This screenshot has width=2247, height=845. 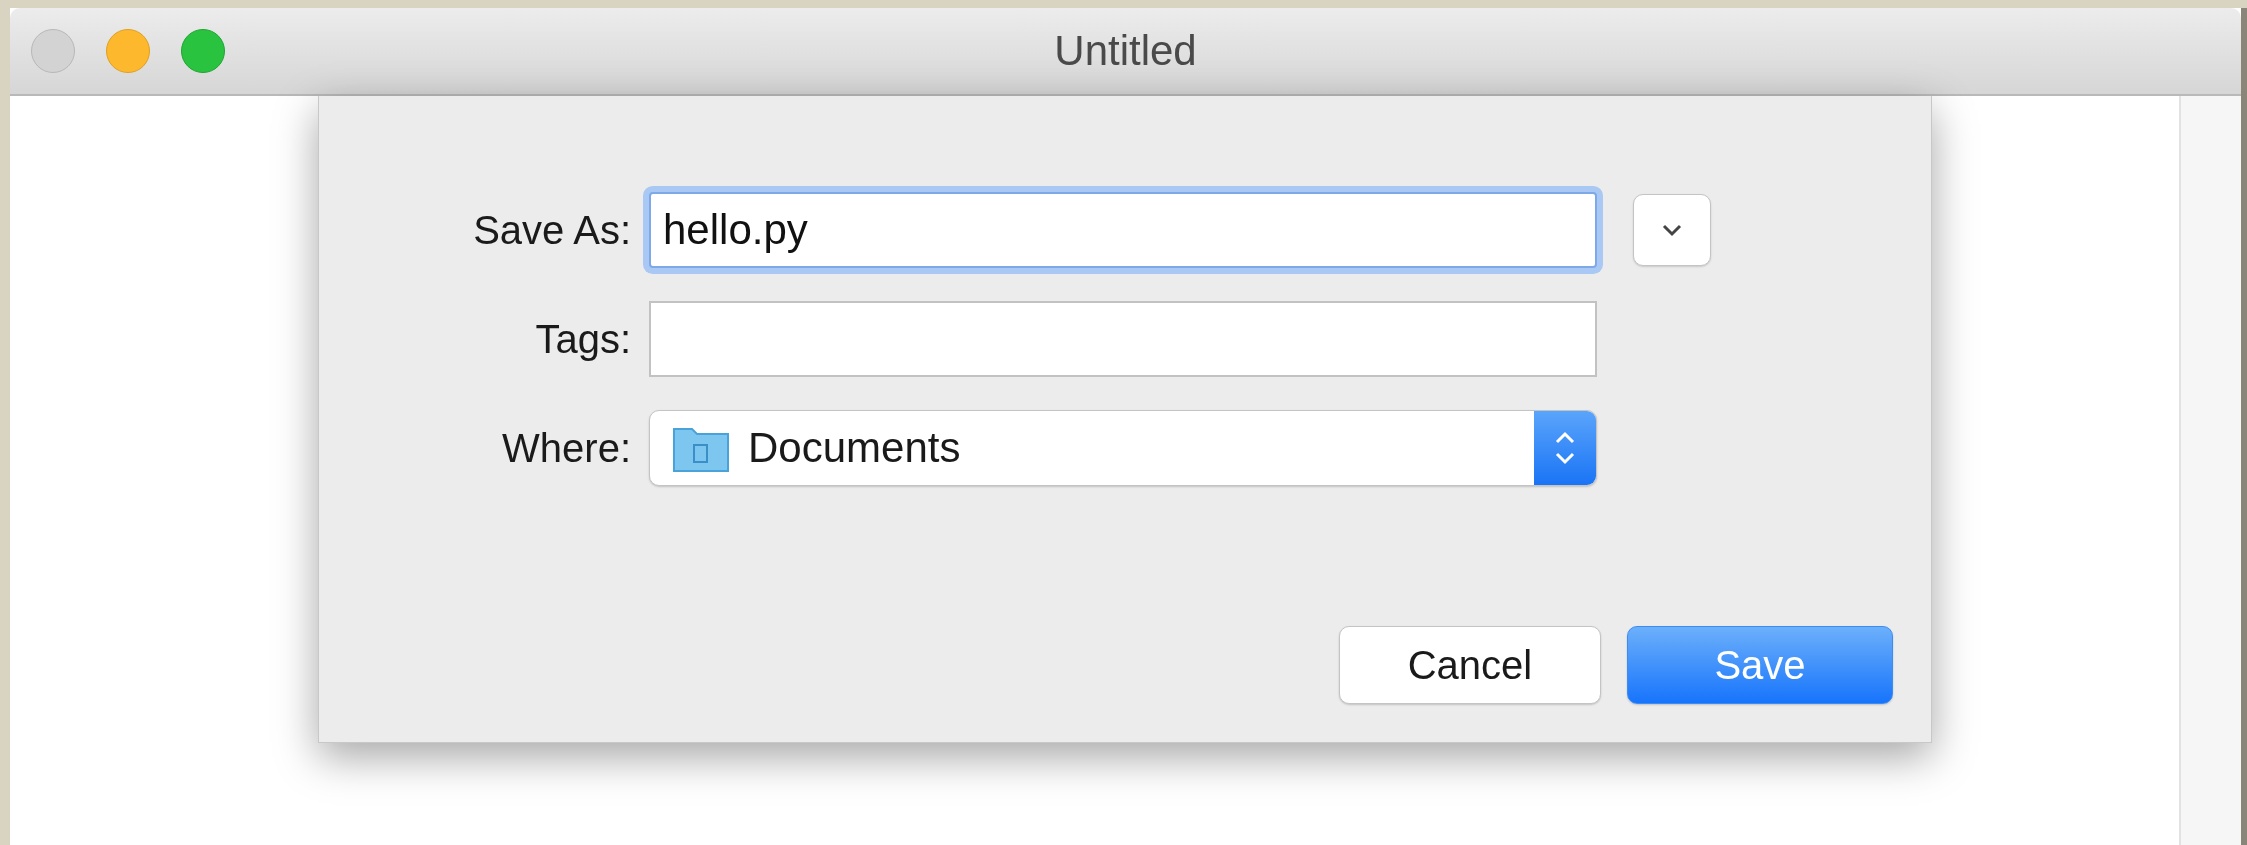 I want to click on zoom-icon, so click(x=203, y=51).